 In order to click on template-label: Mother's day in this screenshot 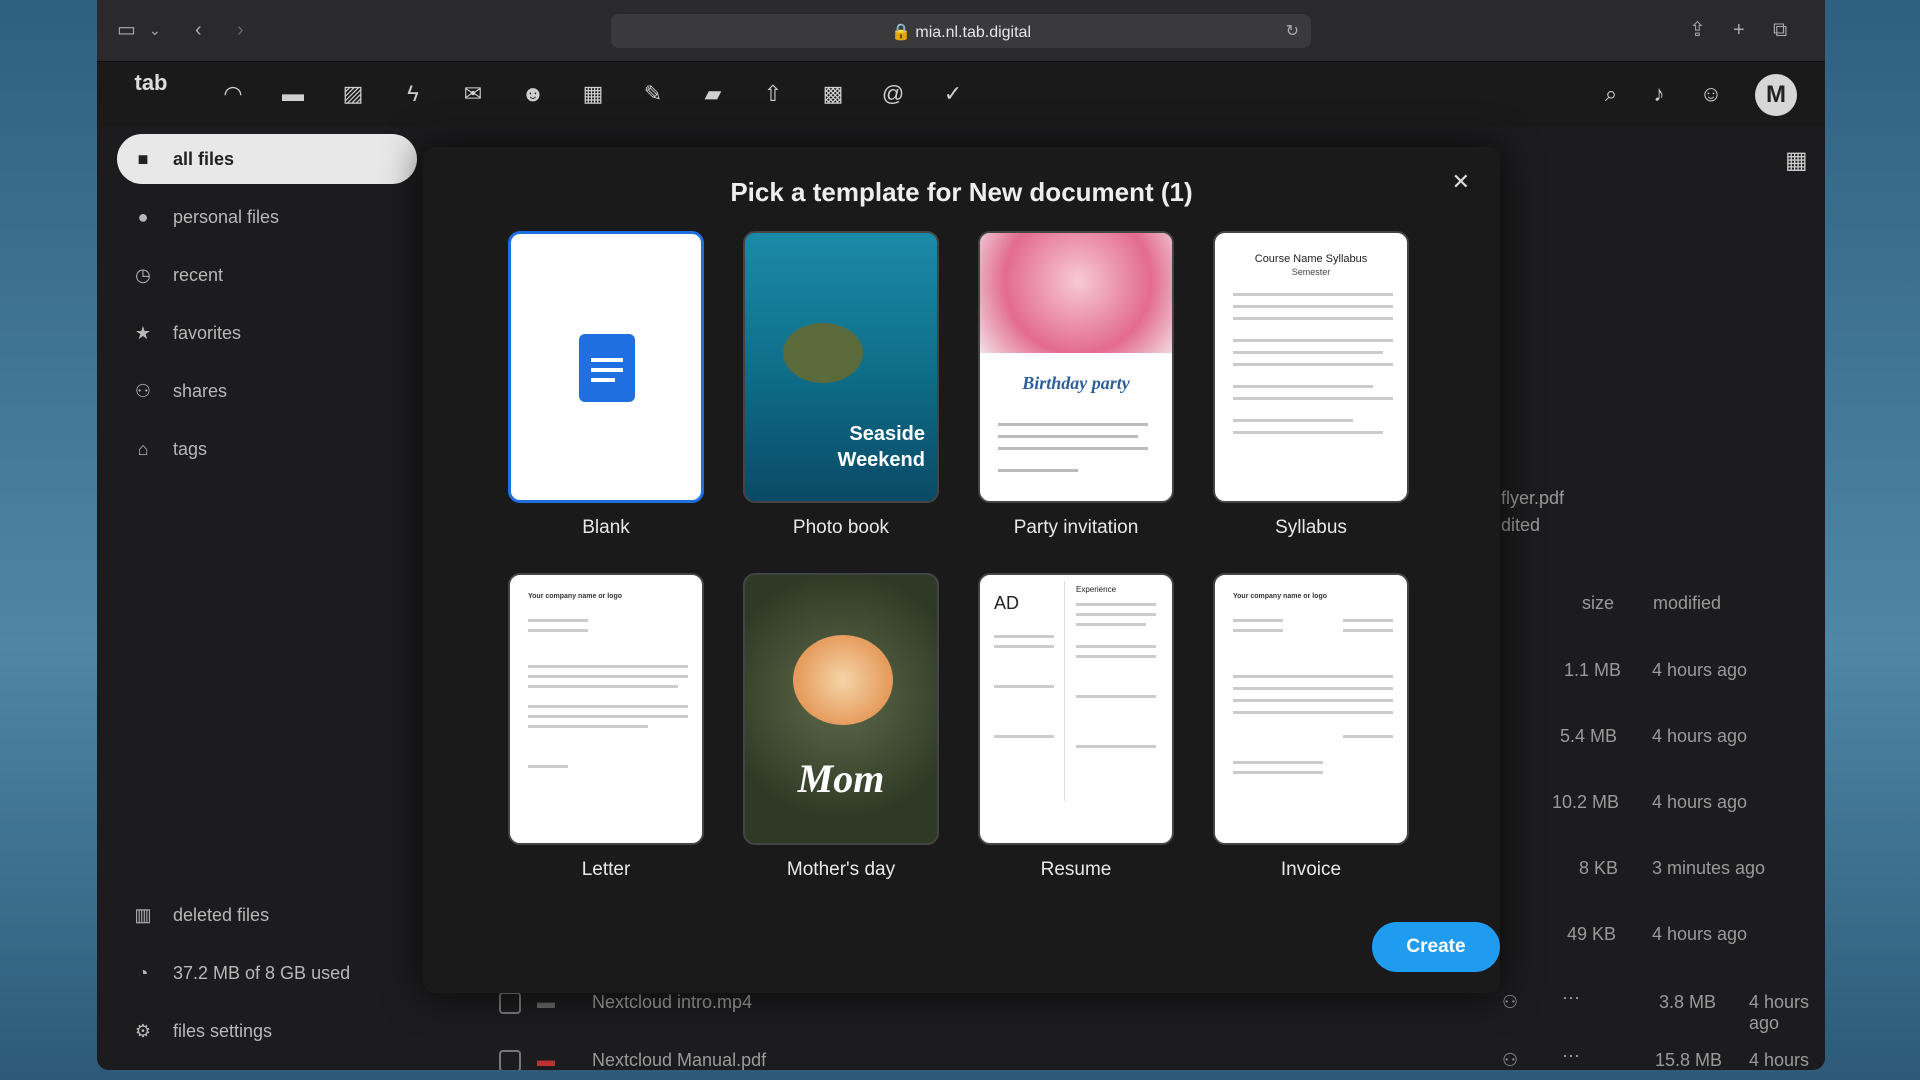, I will do `click(841, 869)`.